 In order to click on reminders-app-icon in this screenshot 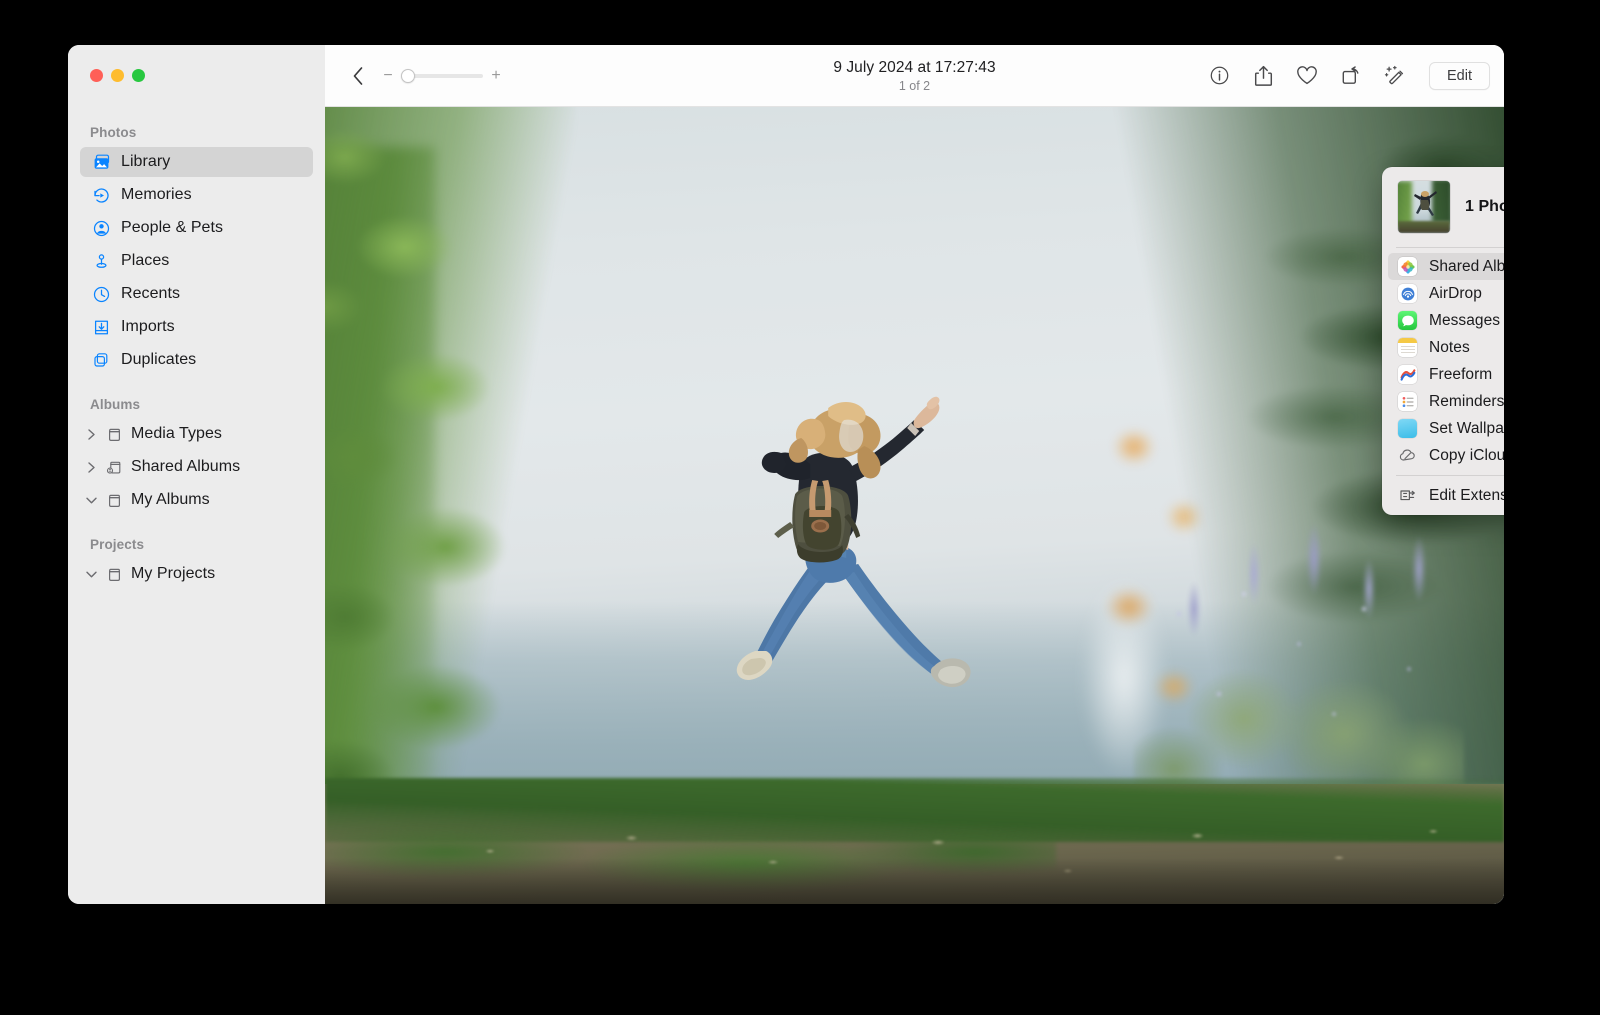, I will do `click(1407, 401)`.